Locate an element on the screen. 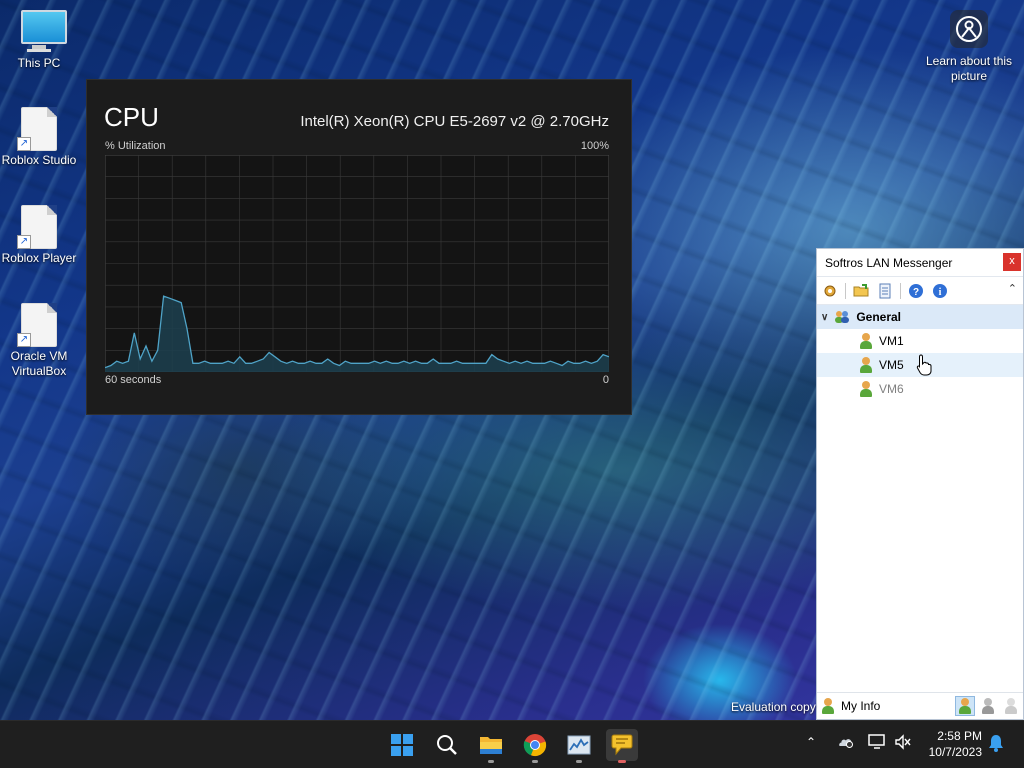 This screenshot has height=768, width=1024. my-info-link: My Info is located at coordinates (860, 706).